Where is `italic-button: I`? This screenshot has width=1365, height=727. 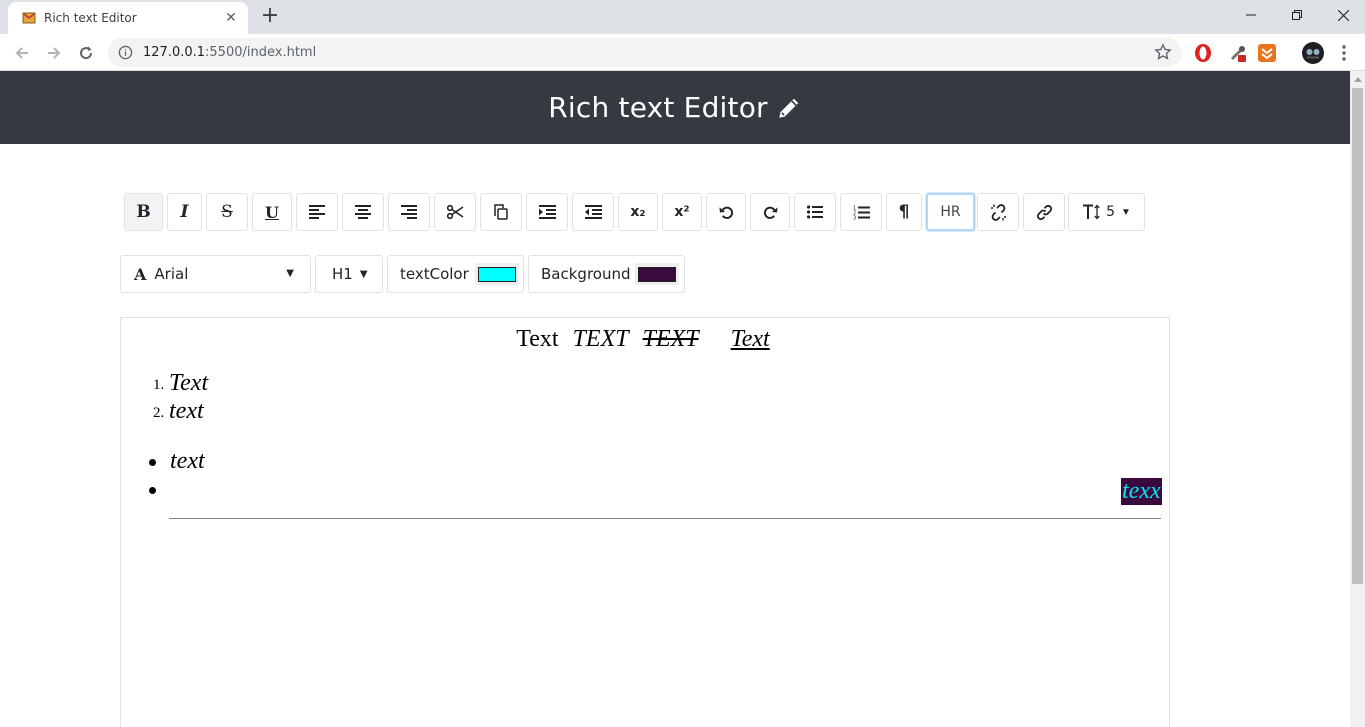
italic-button: I is located at coordinates (184, 212).